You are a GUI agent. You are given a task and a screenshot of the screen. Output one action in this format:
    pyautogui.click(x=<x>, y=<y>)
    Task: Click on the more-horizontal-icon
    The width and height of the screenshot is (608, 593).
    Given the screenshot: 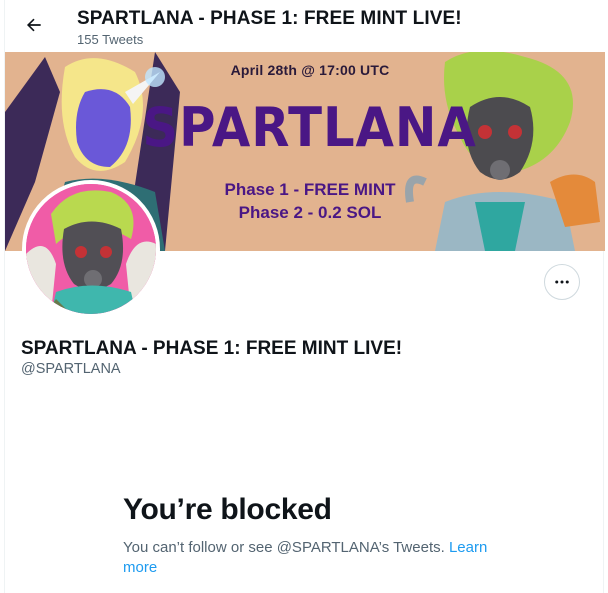 What is the action you would take?
    pyautogui.click(x=562, y=282)
    